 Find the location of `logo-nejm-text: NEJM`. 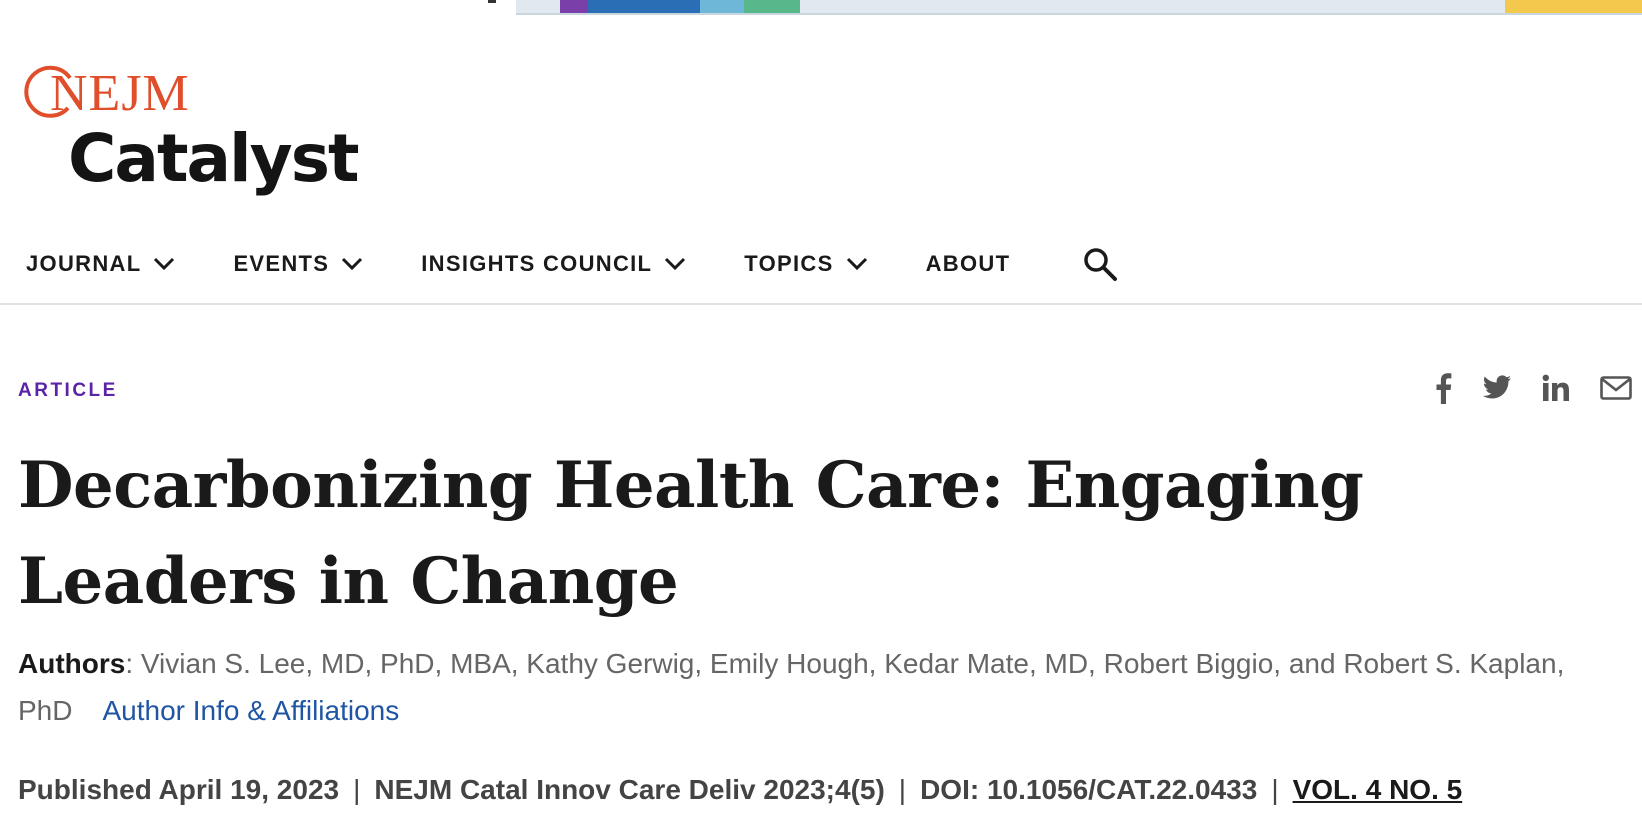

logo-nejm-text: NEJM is located at coordinates (120, 93).